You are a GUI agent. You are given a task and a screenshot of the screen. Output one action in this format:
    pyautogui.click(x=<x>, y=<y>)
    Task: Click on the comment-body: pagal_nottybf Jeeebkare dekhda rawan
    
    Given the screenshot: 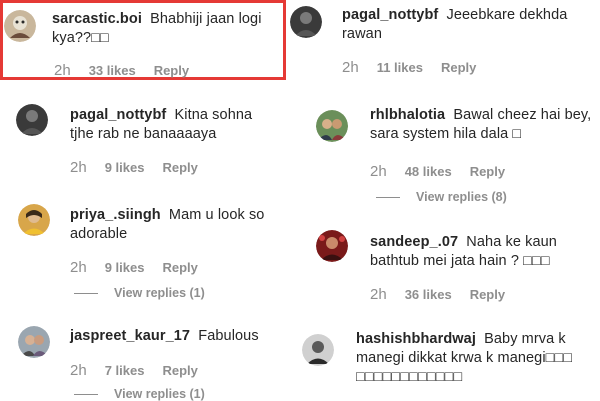 What is the action you would take?
    pyautogui.click(x=467, y=25)
    